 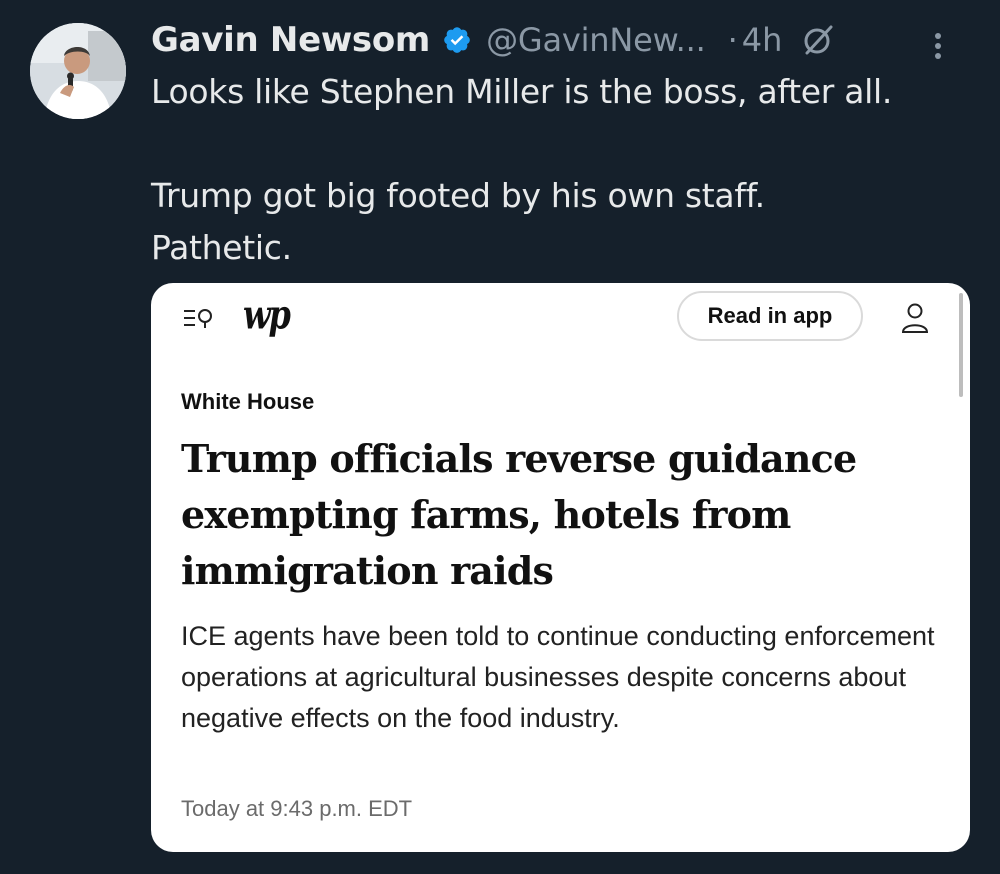 I want to click on tweet-text-line: Pathetic., so click(x=221, y=247).